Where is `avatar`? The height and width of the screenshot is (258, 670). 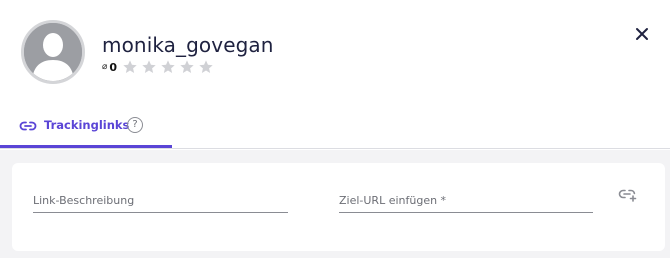
avatar is located at coordinates (53, 52).